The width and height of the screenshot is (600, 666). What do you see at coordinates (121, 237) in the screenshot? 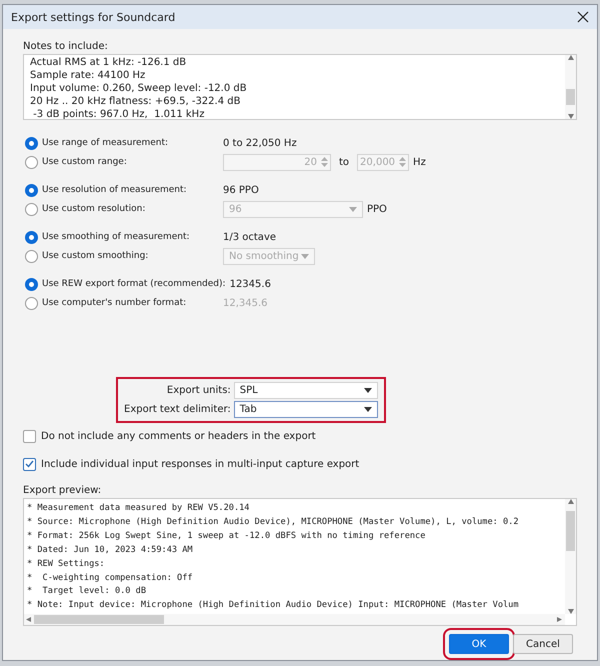
I see `radio-option: Use smoothing of measurement:` at bounding box center [121, 237].